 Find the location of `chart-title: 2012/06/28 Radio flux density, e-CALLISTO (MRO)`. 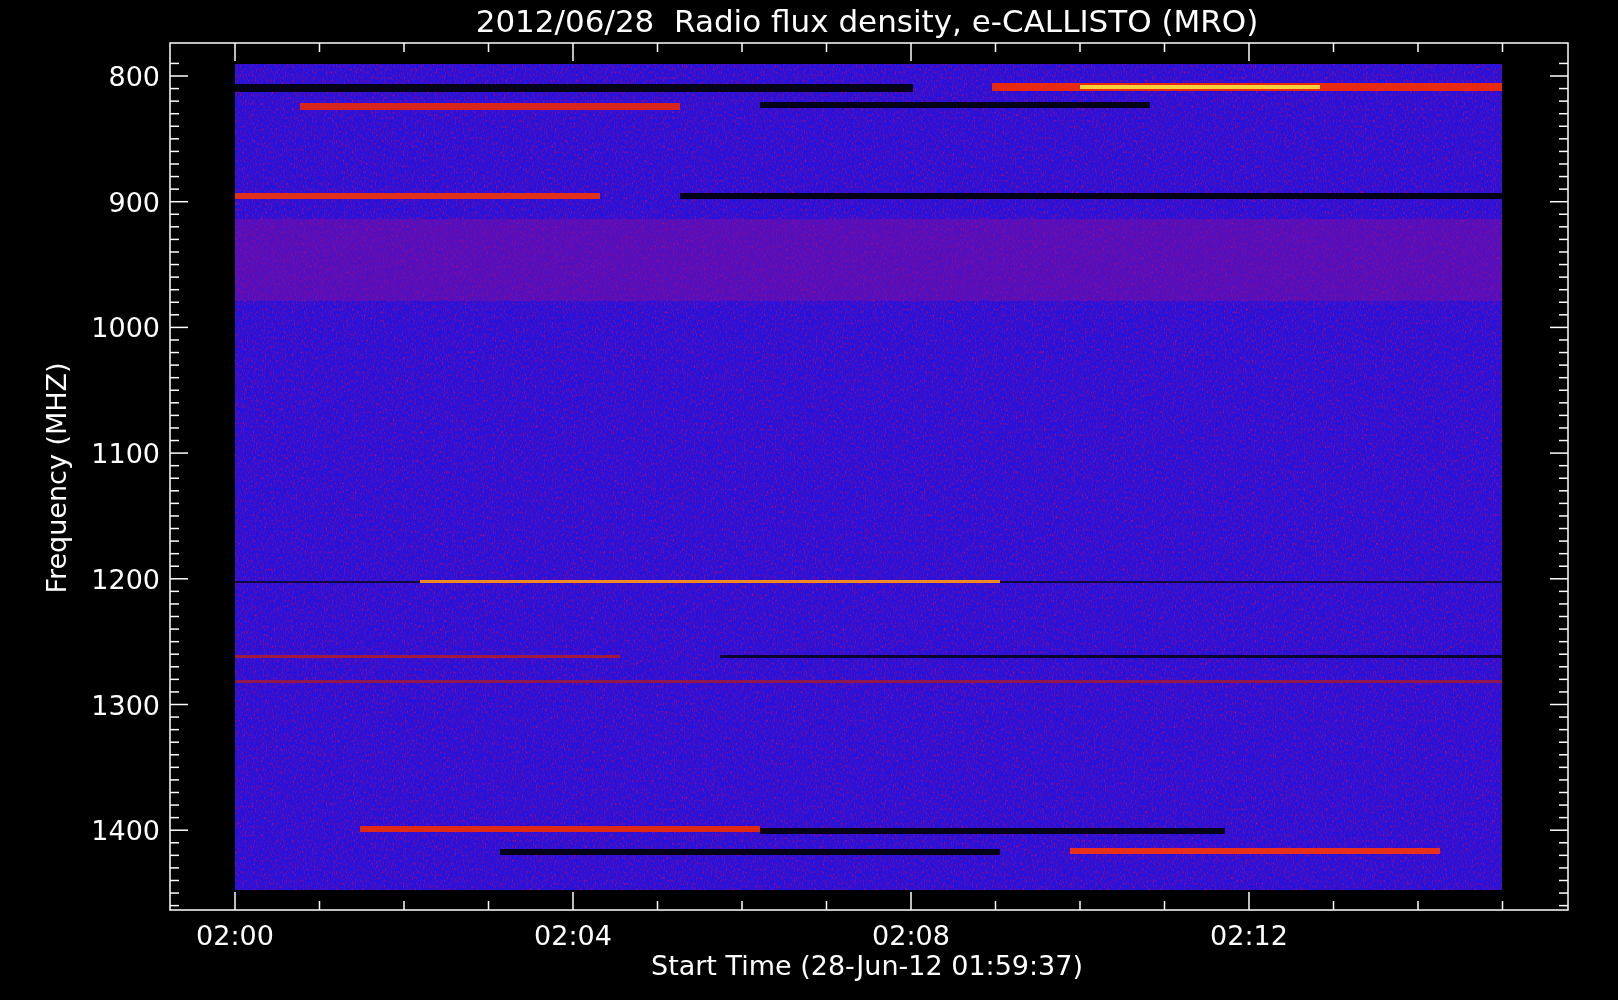

chart-title: 2012/06/28 Radio flux density, e-CALLISTO (MRO) is located at coordinates (867, 21).